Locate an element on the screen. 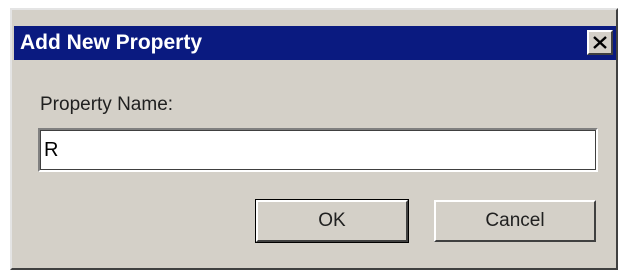 The width and height of the screenshot is (620, 277). ok-button: OK is located at coordinates (332, 221).